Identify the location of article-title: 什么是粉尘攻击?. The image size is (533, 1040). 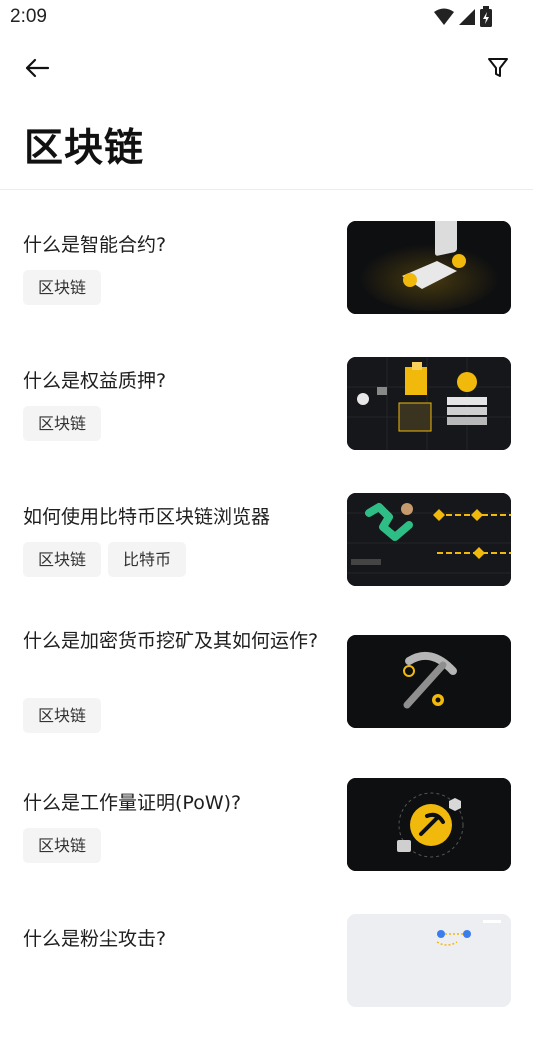
(173, 939).